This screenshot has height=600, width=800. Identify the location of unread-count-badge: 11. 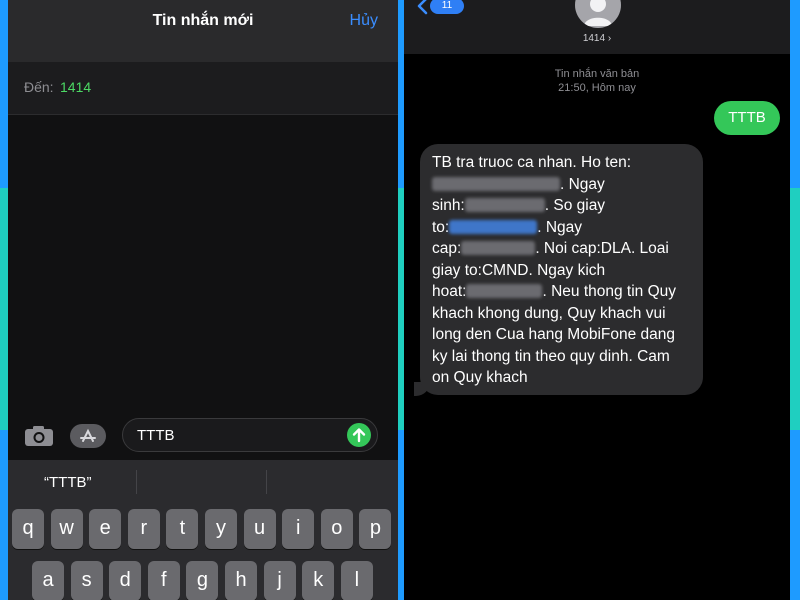
(447, 7).